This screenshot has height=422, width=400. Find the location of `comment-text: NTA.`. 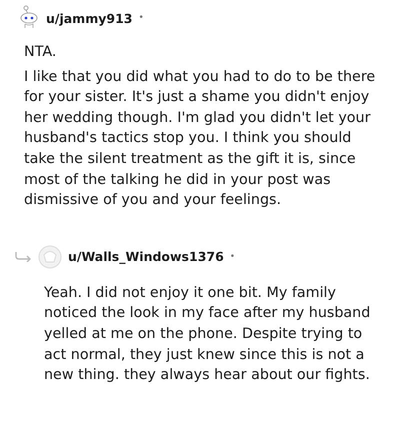

comment-text: NTA. is located at coordinates (41, 52).